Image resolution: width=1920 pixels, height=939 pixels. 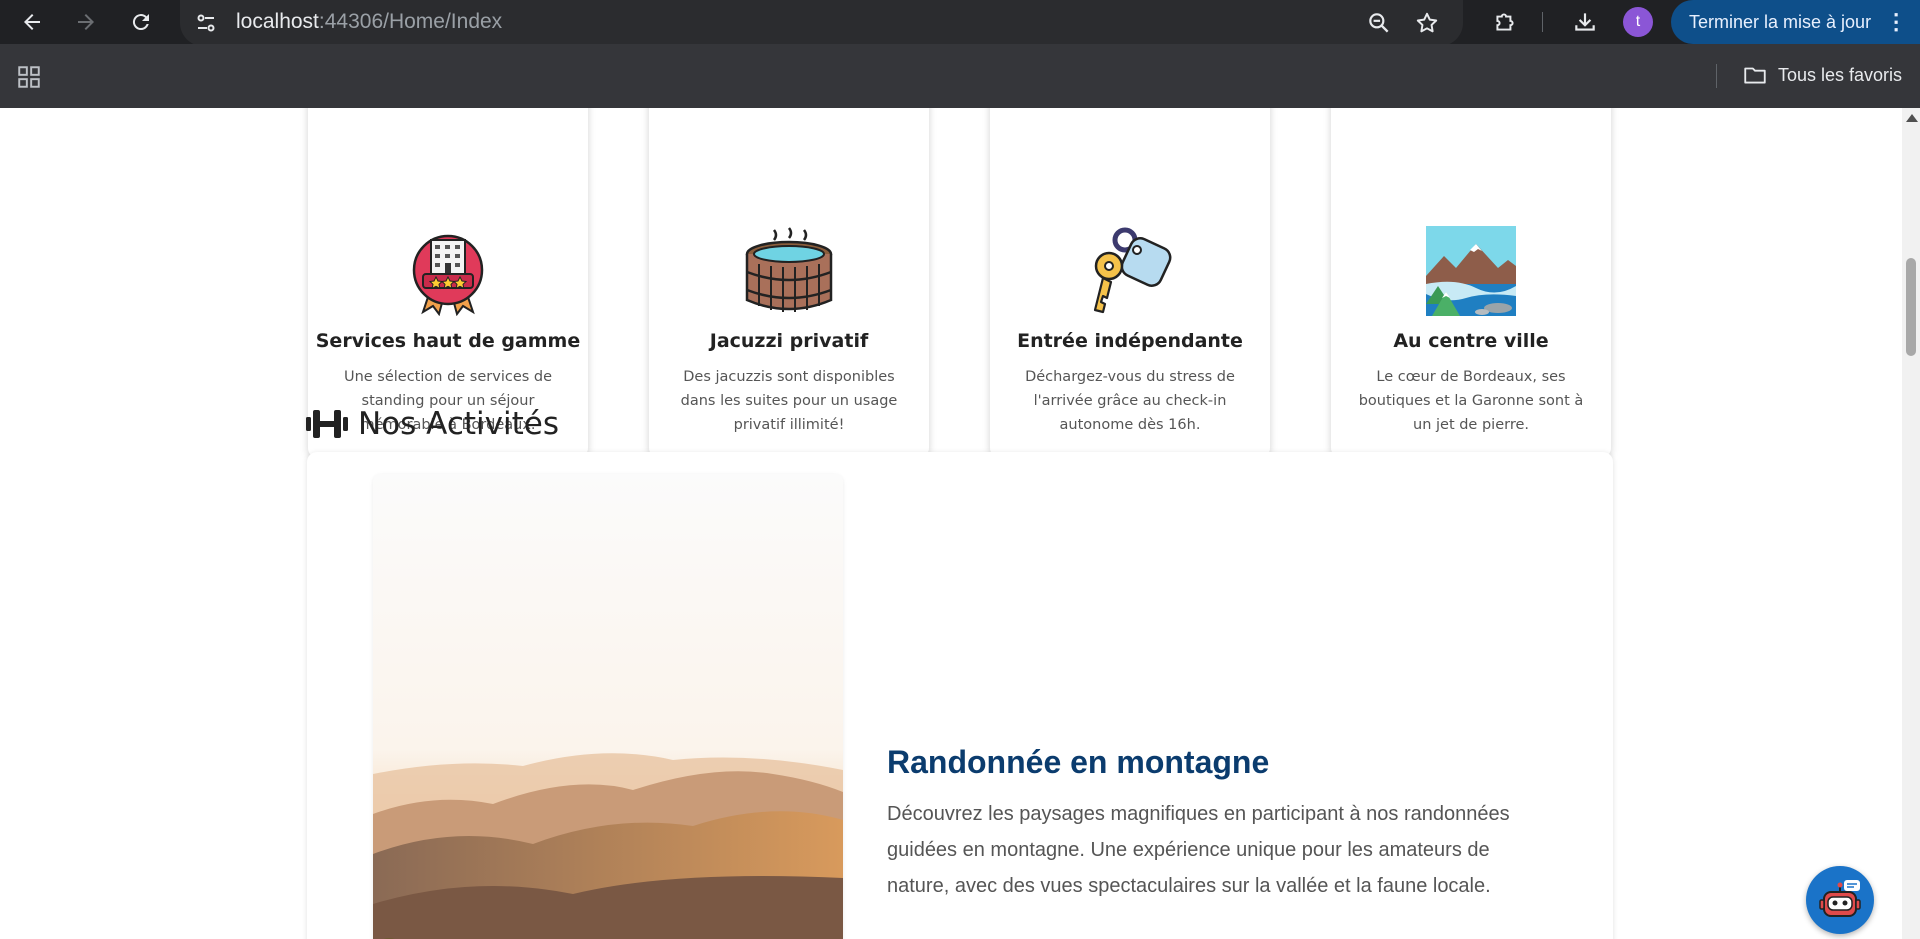 I want to click on scroll-thumb, so click(x=1911, y=307).